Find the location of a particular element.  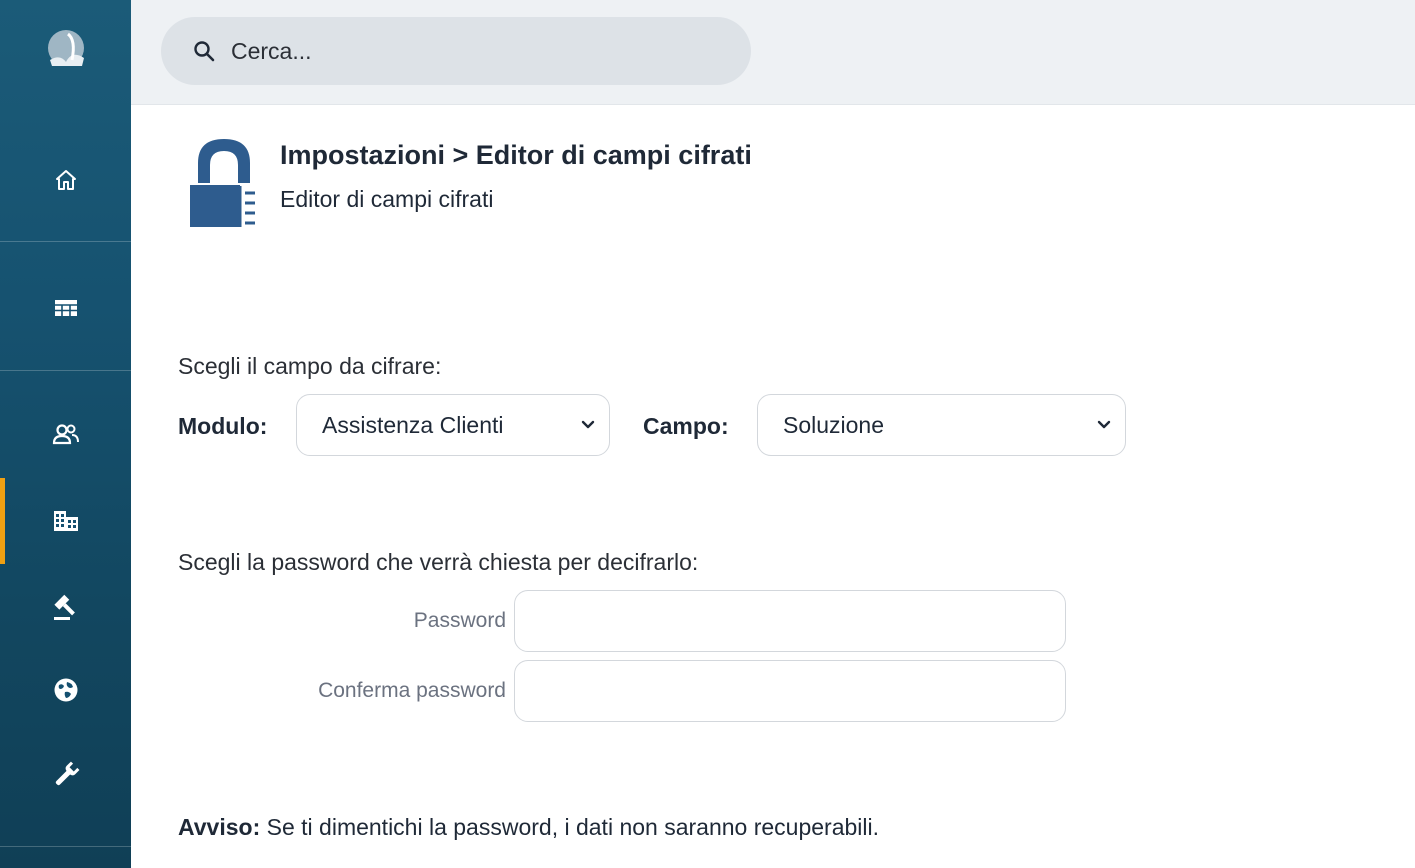

sidebar-item-organizations is located at coordinates (65, 521).